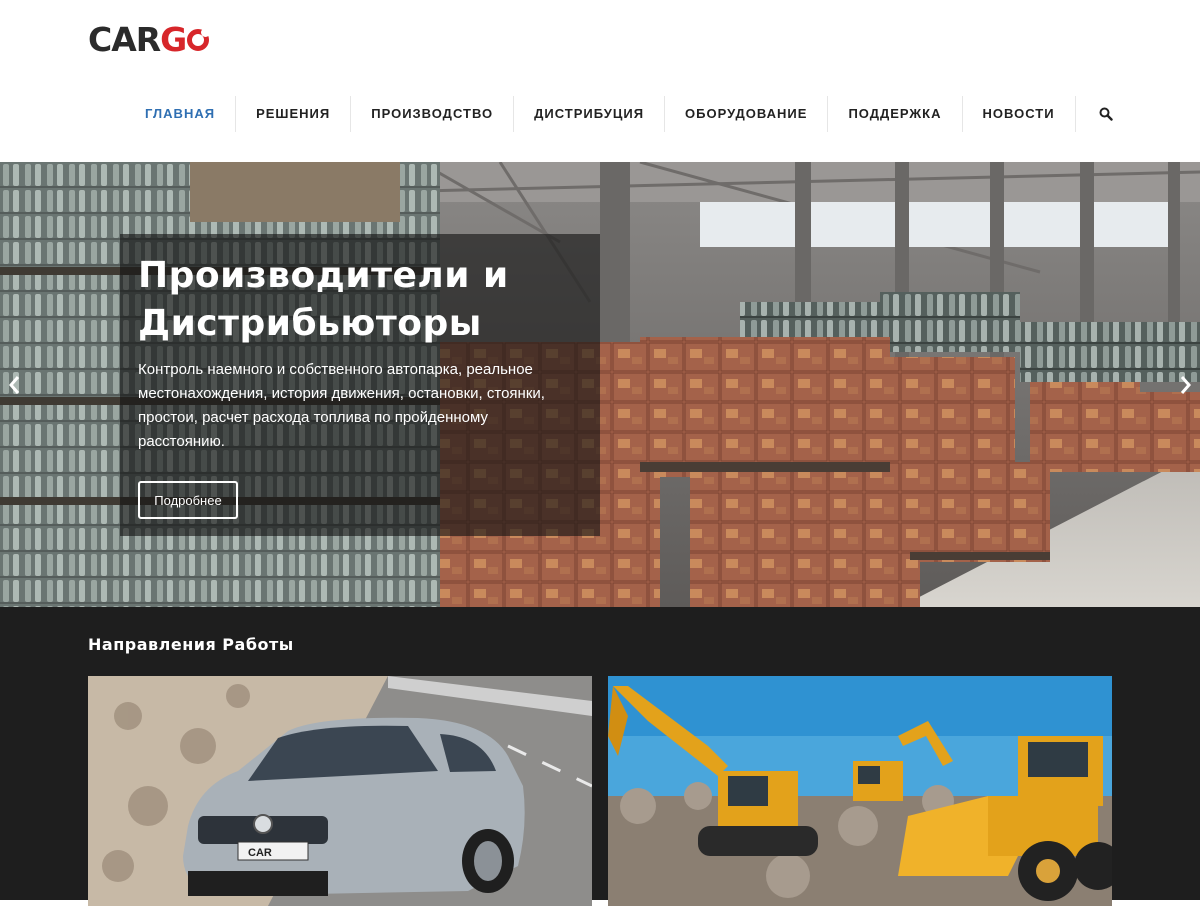 This screenshot has height=906, width=1200. Describe the element at coordinates (191, 644) in the screenshot. I see `section-title: Направления Работы` at that location.